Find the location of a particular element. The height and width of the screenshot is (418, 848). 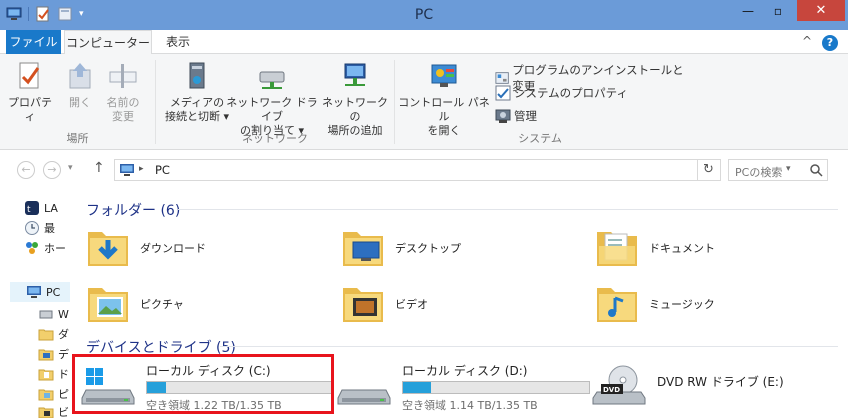

control-panel-icon is located at coordinates (444, 75).